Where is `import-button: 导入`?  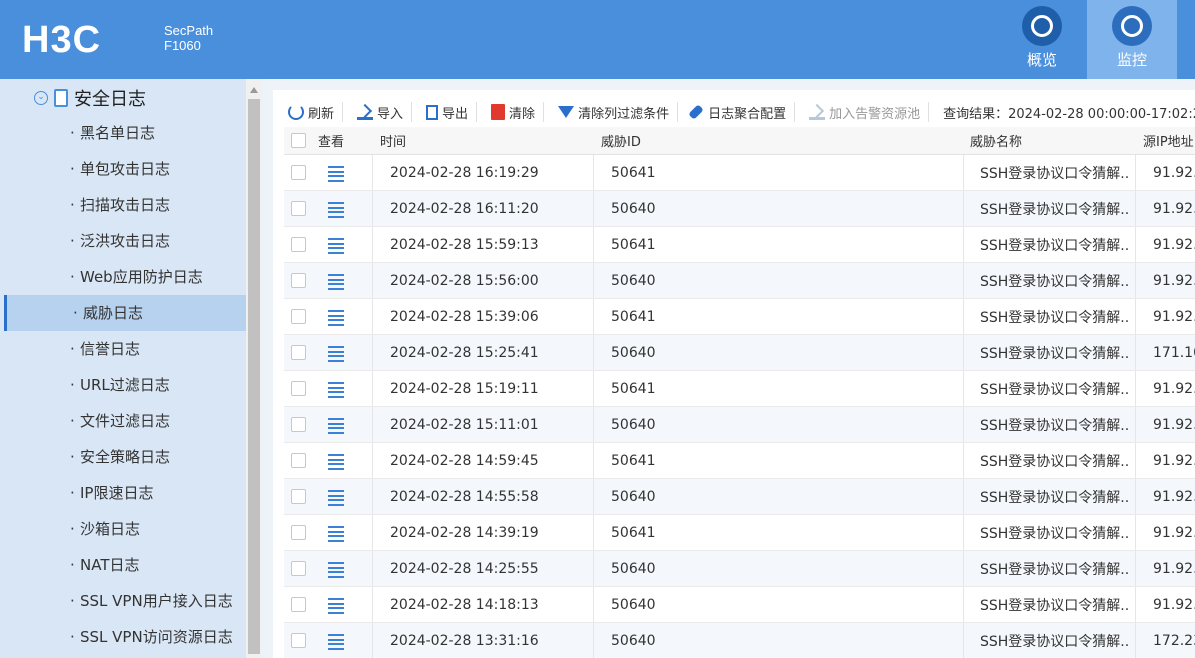
import-button: 导入 is located at coordinates (378, 112).